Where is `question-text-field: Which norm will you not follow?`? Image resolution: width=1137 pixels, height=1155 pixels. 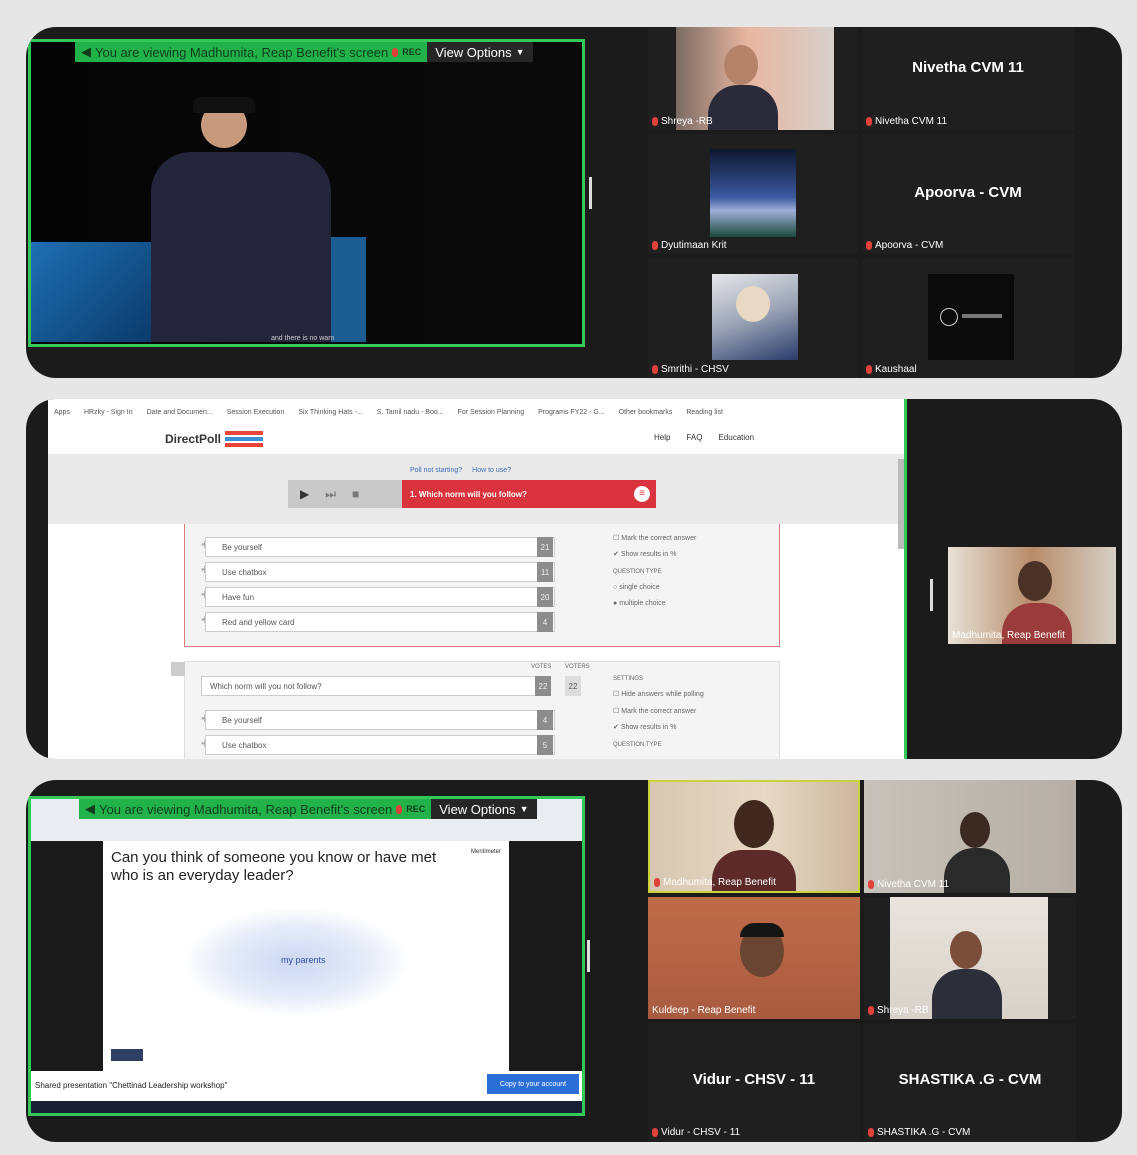
question-text-field: Which norm will you not follow? is located at coordinates (374, 686).